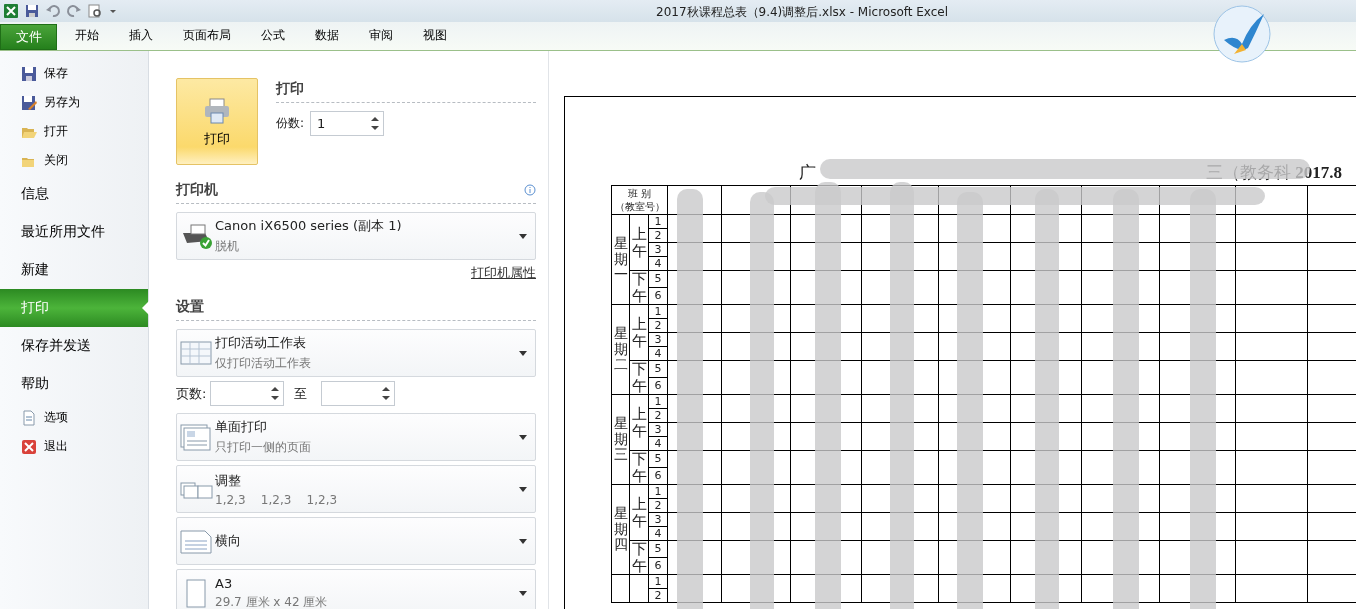 The height and width of the screenshot is (609, 1356). I want to click on nav-command: 关闭, so click(74, 160).